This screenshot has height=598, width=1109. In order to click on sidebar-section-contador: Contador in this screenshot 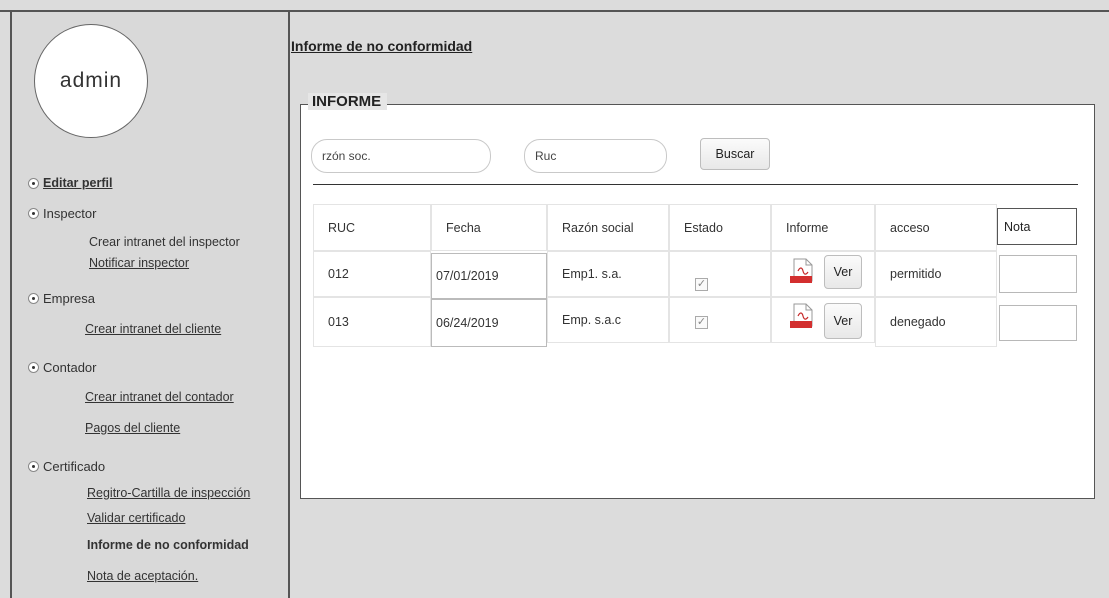, I will do `click(62, 367)`.